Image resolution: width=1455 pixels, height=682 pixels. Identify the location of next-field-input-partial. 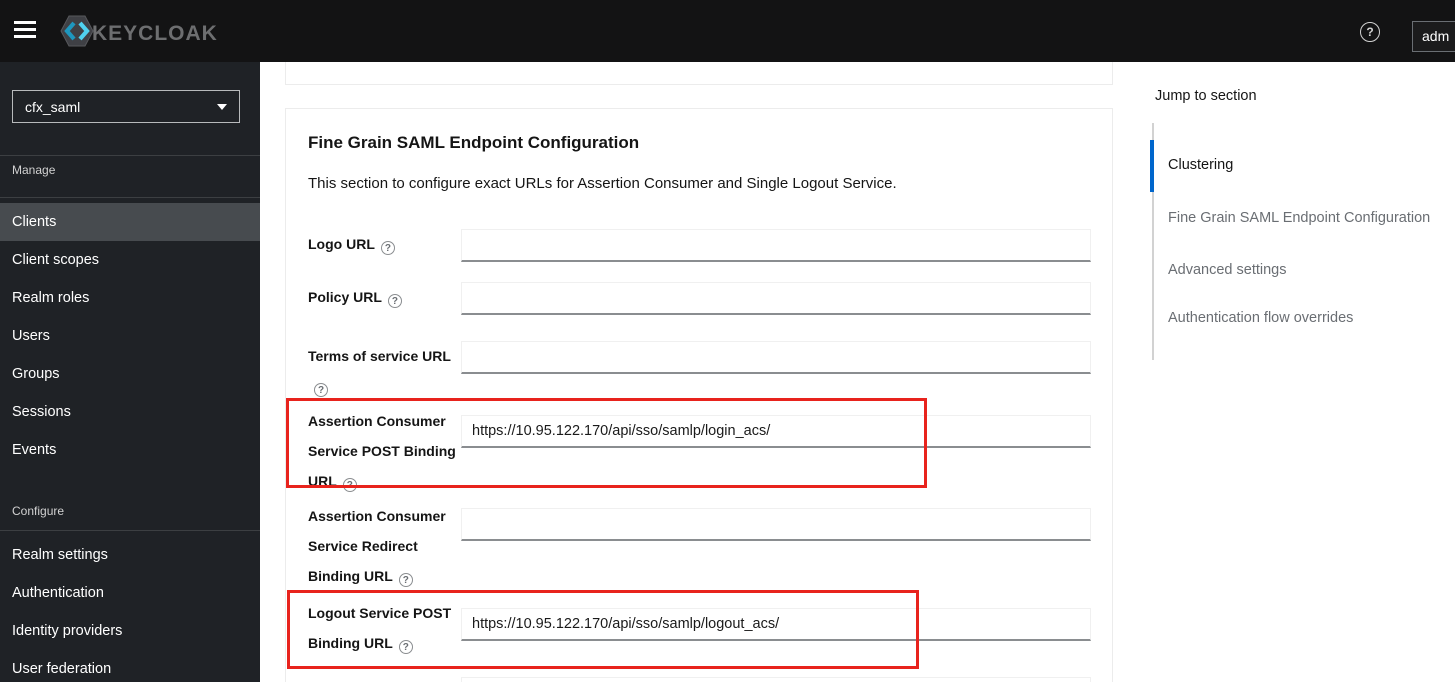
(776, 679).